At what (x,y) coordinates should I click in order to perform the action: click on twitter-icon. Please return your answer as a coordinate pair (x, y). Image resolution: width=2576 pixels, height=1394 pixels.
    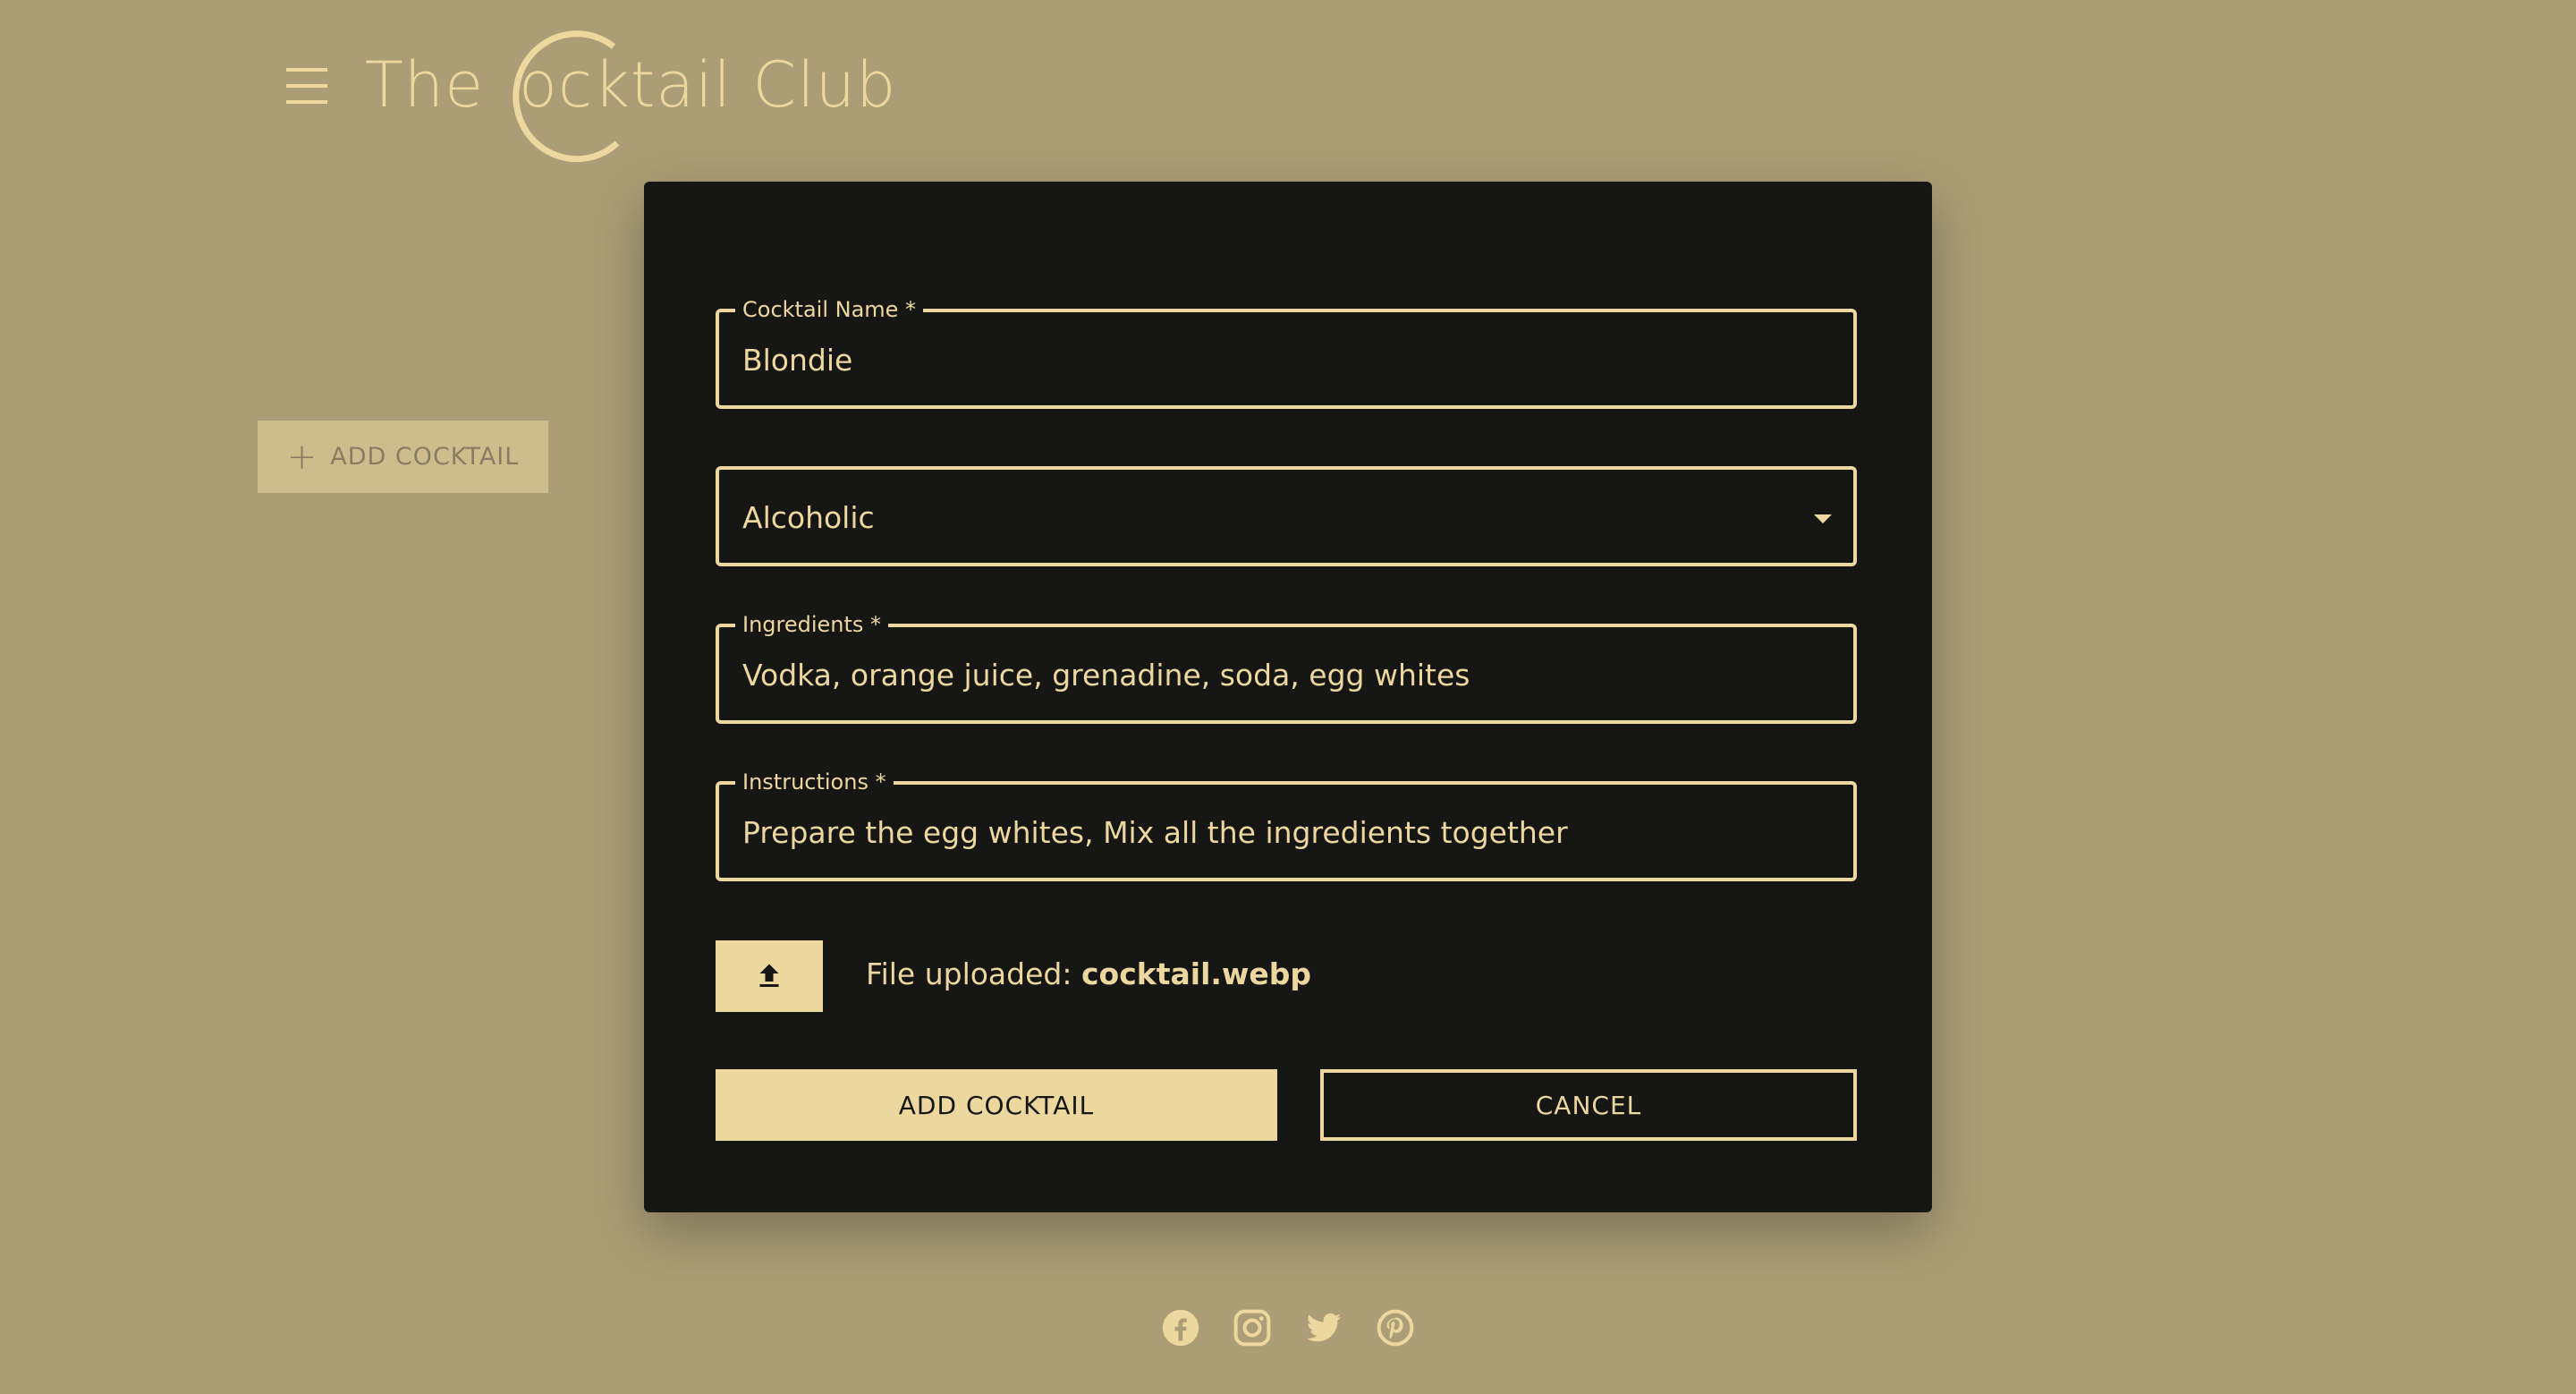
    Looking at the image, I should click on (1323, 1327).